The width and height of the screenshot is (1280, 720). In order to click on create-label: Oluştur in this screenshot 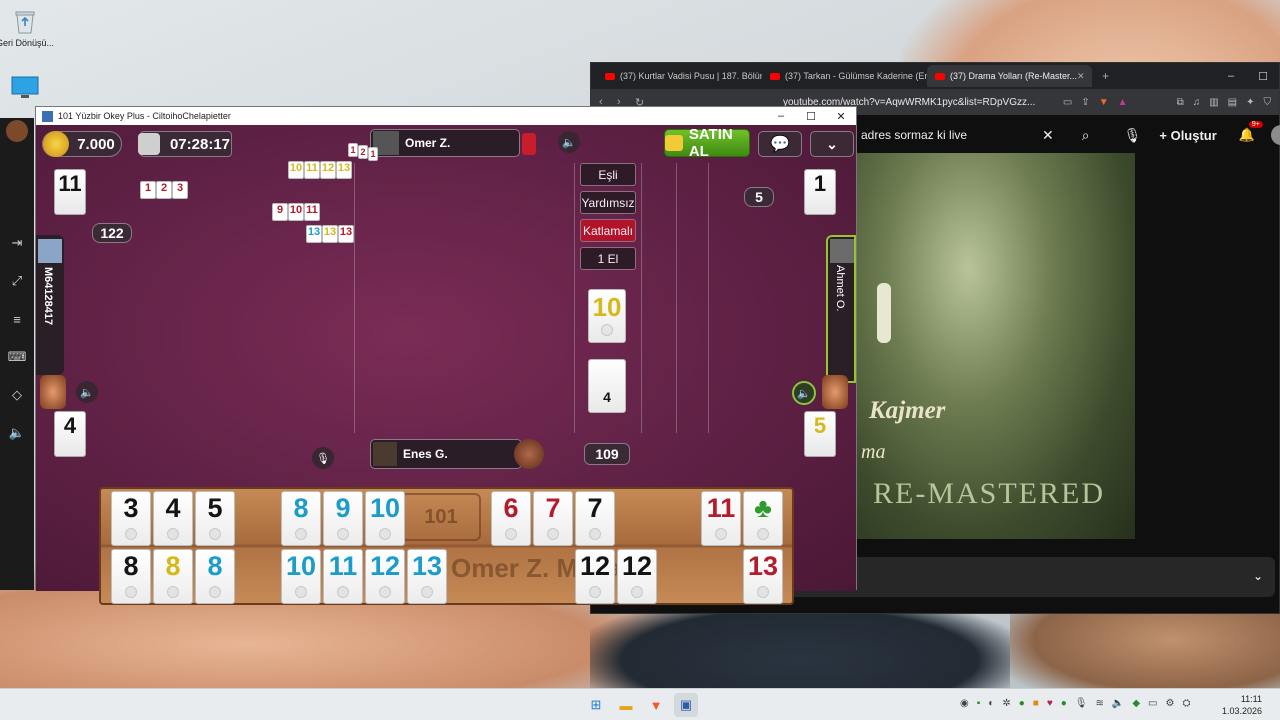, I will do `click(1193, 135)`.